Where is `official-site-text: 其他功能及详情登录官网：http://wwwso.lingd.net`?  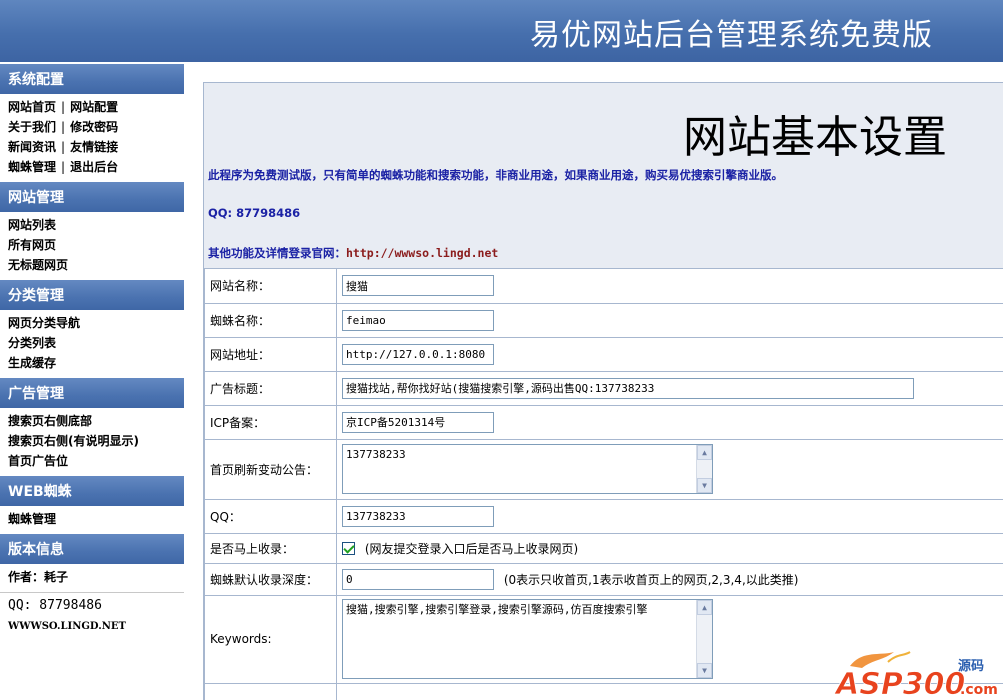 official-site-text: 其他功能及详情登录官网：http://wwwso.lingd.net is located at coordinates (353, 253).